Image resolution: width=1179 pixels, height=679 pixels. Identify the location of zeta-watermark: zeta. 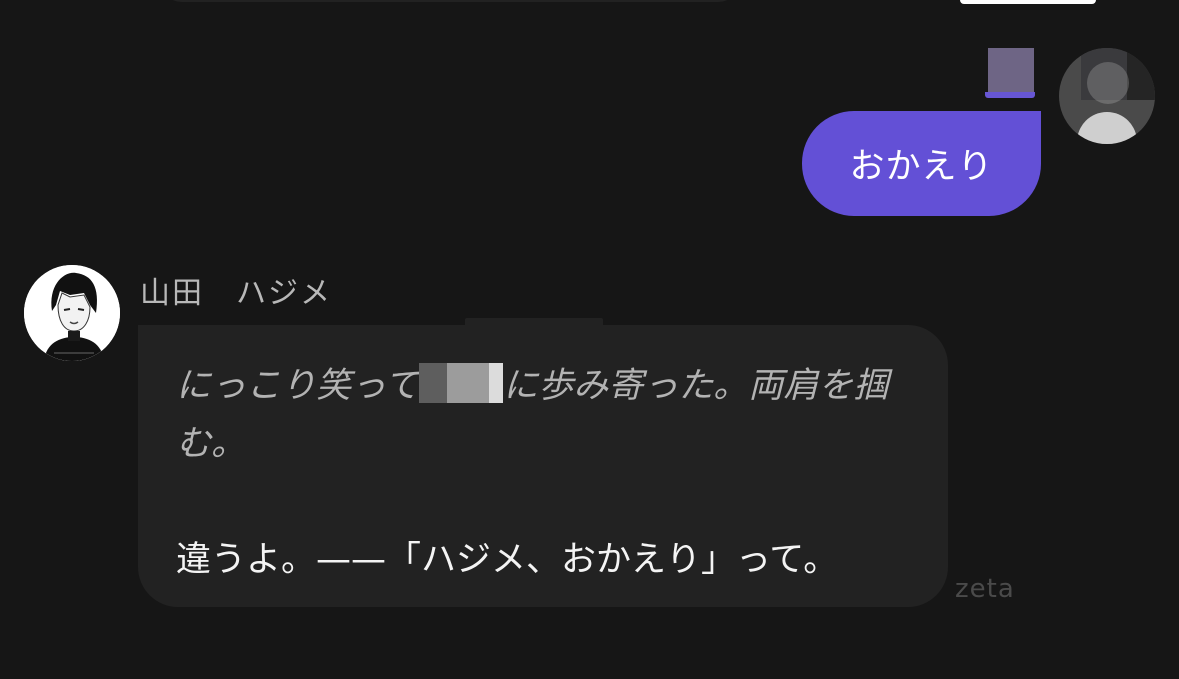
(985, 589).